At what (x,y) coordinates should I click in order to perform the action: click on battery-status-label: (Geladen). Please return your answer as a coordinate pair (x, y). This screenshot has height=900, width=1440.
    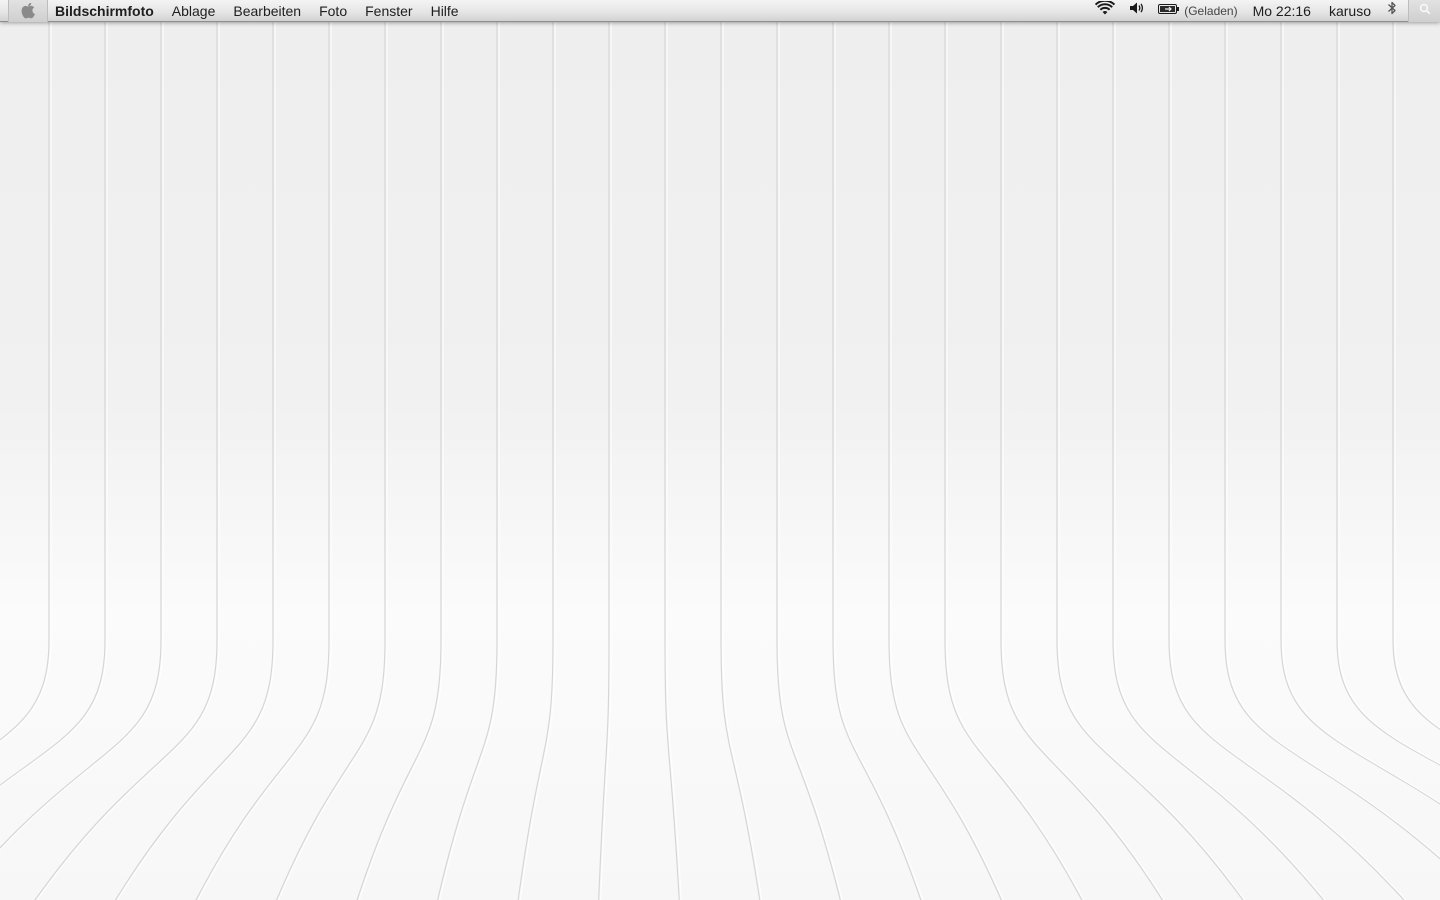
    Looking at the image, I should click on (1211, 10).